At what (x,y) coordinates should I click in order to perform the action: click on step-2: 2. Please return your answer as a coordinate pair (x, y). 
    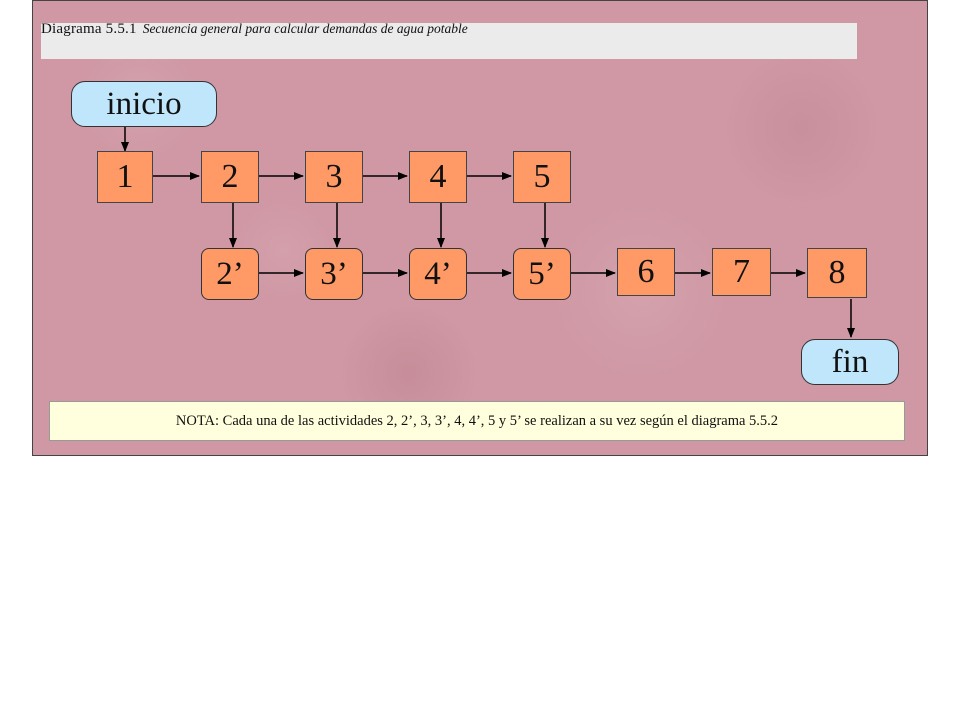
    Looking at the image, I should click on (230, 177).